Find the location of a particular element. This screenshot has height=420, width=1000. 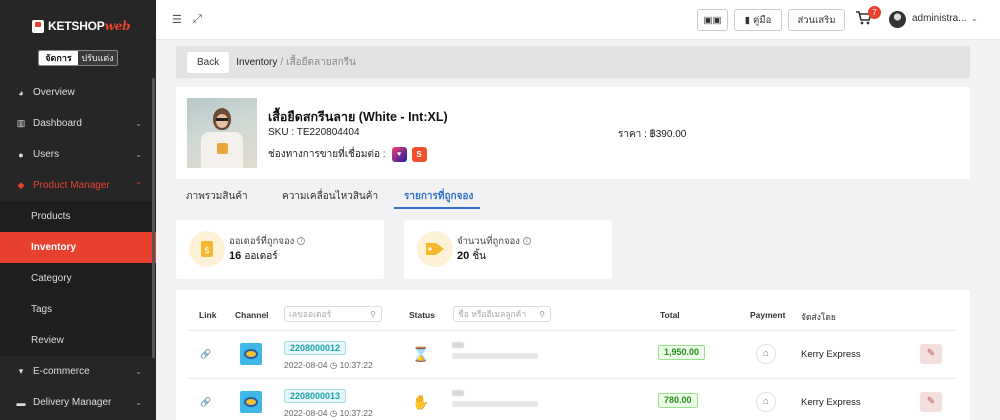

submenu-item-inventory: Inventory is located at coordinates (78, 247).